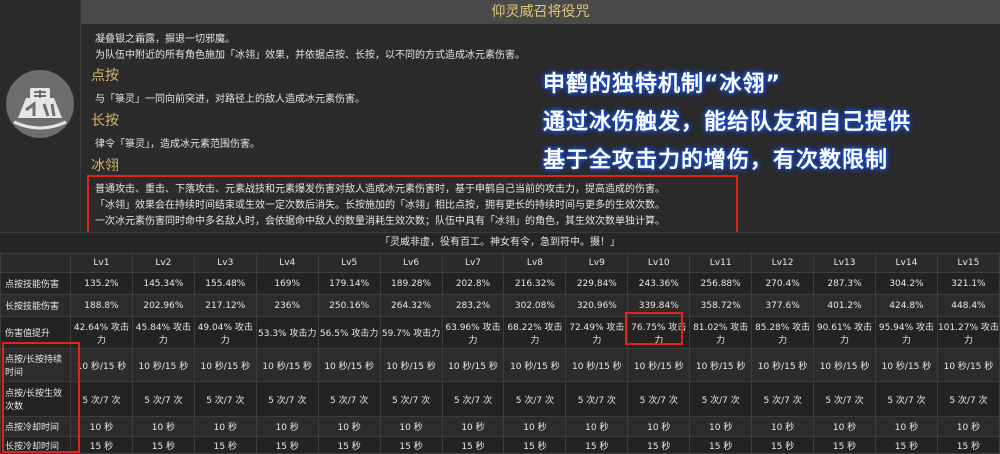 The height and width of the screenshot is (454, 1000). Describe the element at coordinates (597, 263) in the screenshot. I see `level-header-lv9: Lv9` at that location.